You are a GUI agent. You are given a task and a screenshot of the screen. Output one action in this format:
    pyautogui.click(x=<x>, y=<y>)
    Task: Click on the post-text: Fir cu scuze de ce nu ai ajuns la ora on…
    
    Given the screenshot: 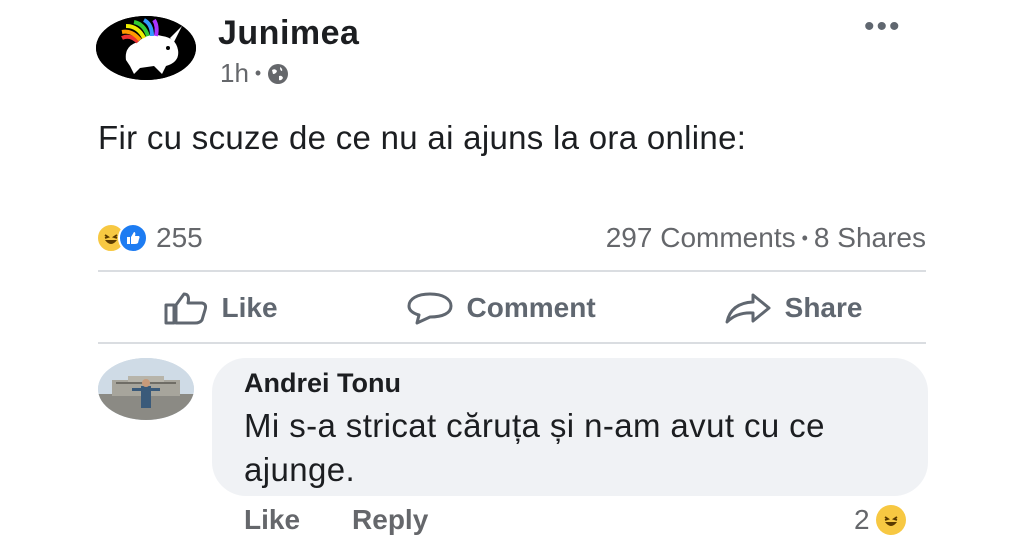 What is the action you would take?
    pyautogui.click(x=422, y=137)
    